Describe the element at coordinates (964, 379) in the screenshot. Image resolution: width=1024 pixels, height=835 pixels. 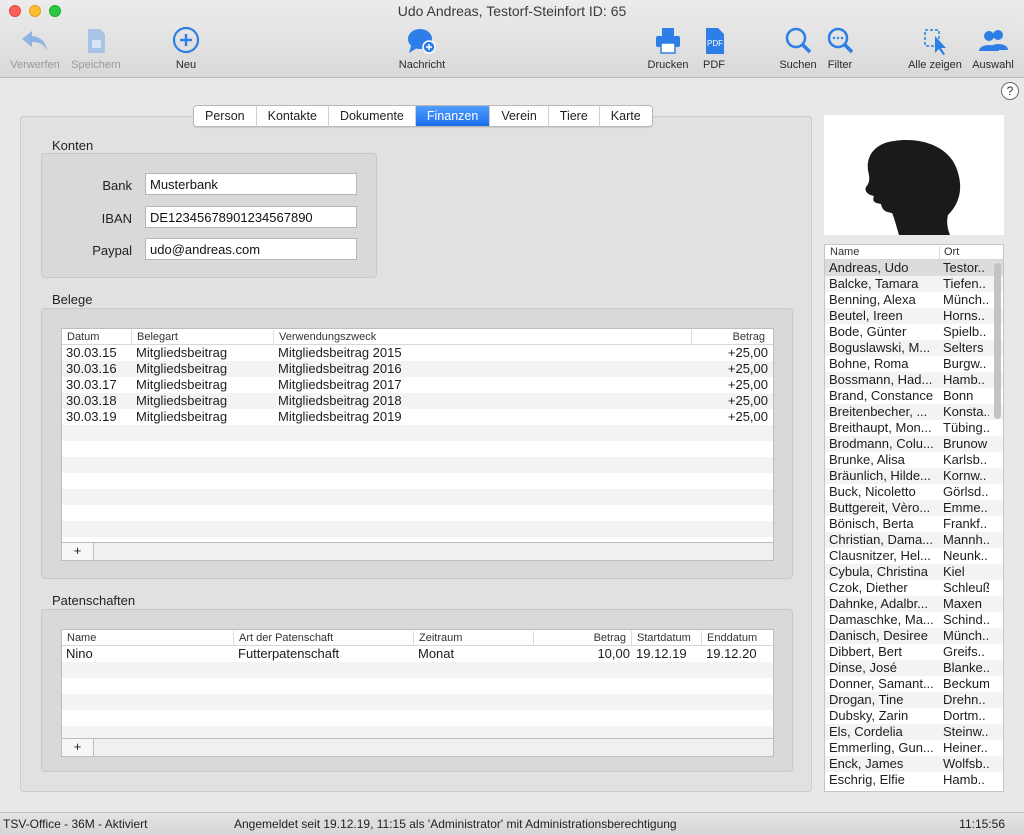
I see `person-city: Hamb..` at that location.